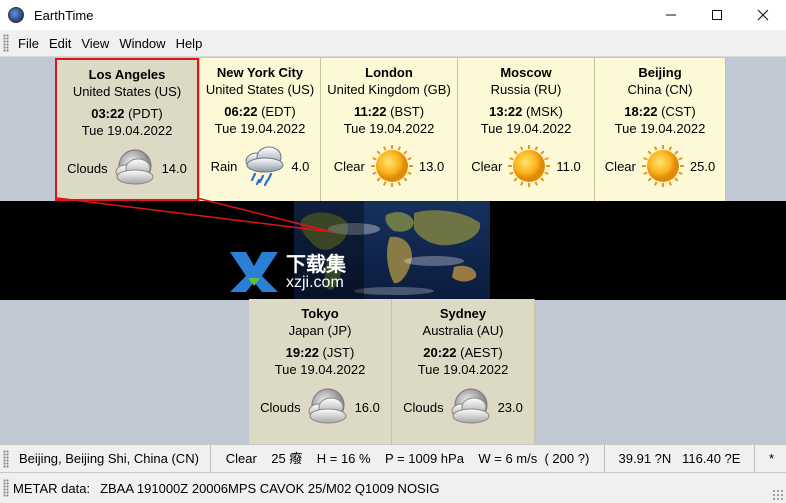 The height and width of the screenshot is (503, 786). I want to click on weather-row: Clouds 16.0, so click(320, 407).